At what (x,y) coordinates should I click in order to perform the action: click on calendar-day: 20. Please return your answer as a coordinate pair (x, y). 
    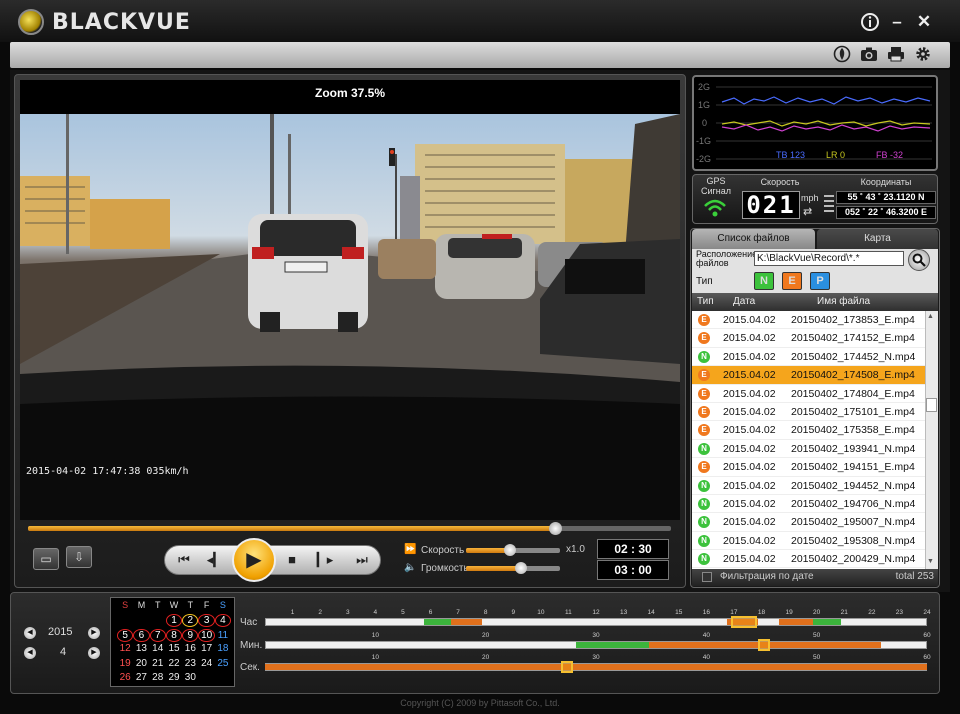
    Looking at the image, I should click on (141, 663).